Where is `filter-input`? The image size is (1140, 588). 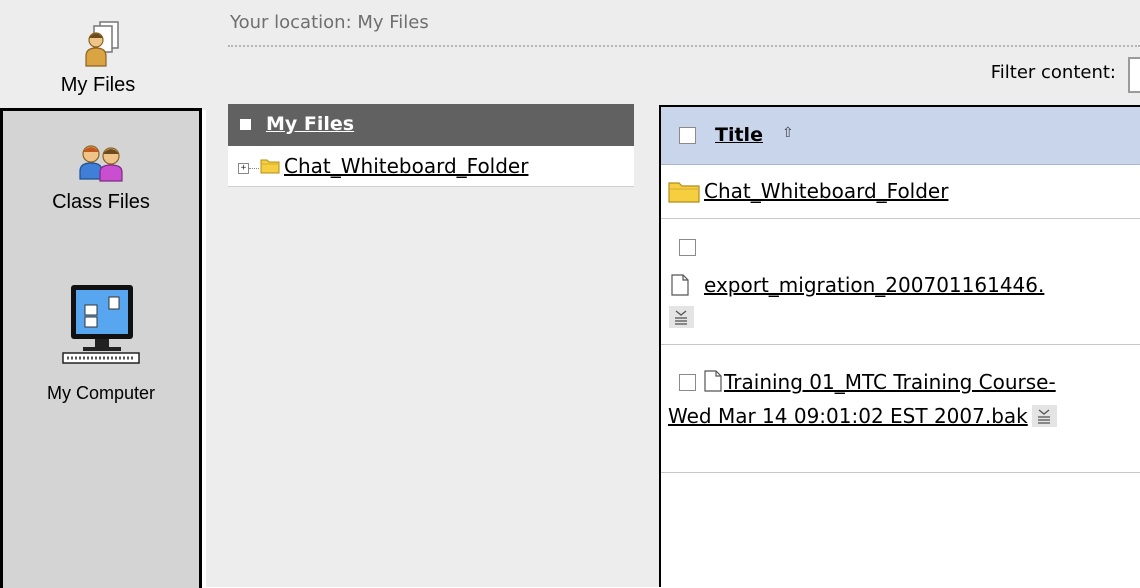
filter-input is located at coordinates (1134, 75).